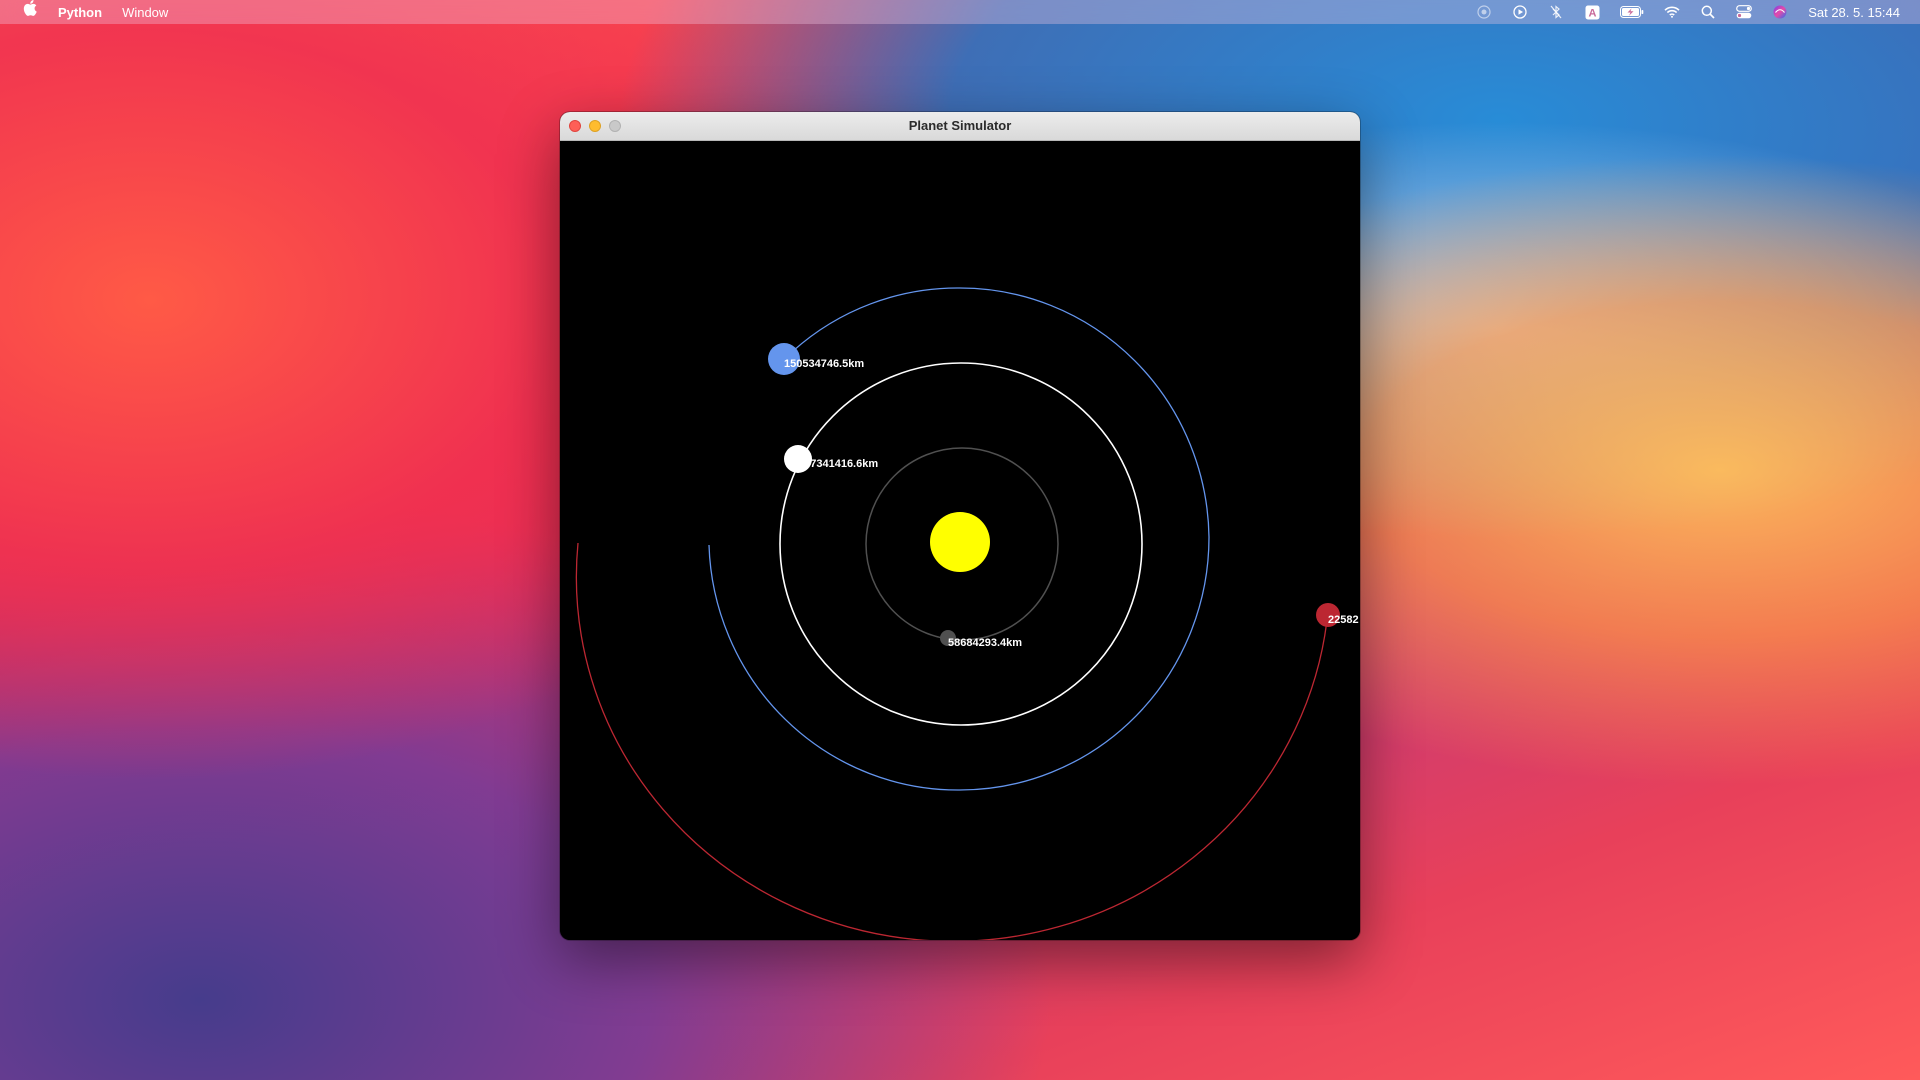 The height and width of the screenshot is (1080, 1920). Describe the element at coordinates (145, 12) in the screenshot. I see `menu-window: Window` at that location.